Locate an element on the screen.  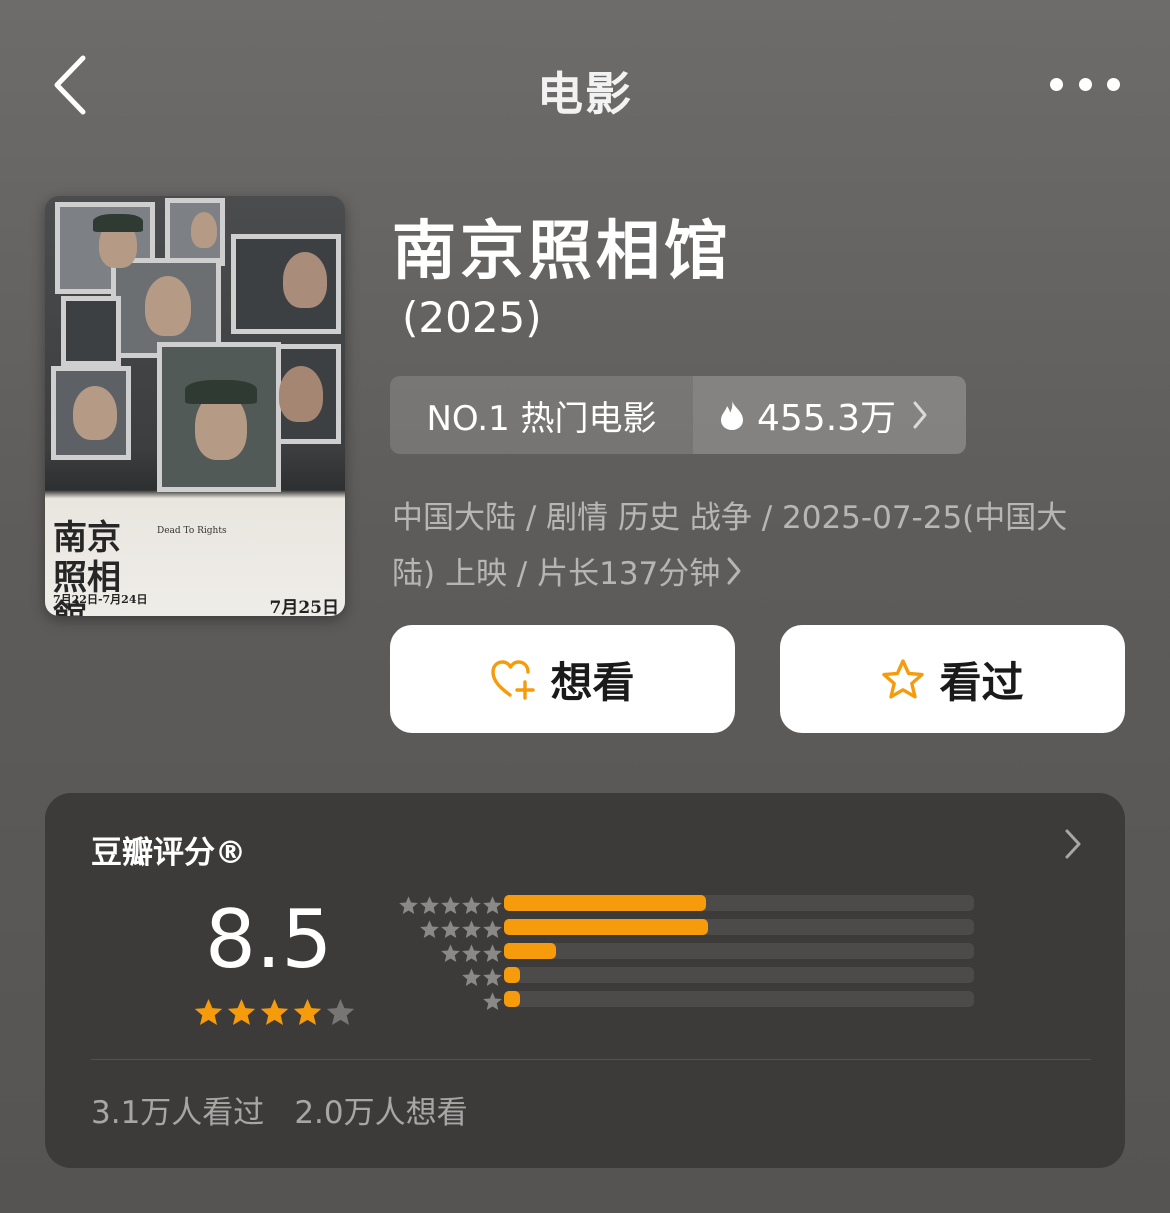
star-level-labels is located at coordinates (443, 953).